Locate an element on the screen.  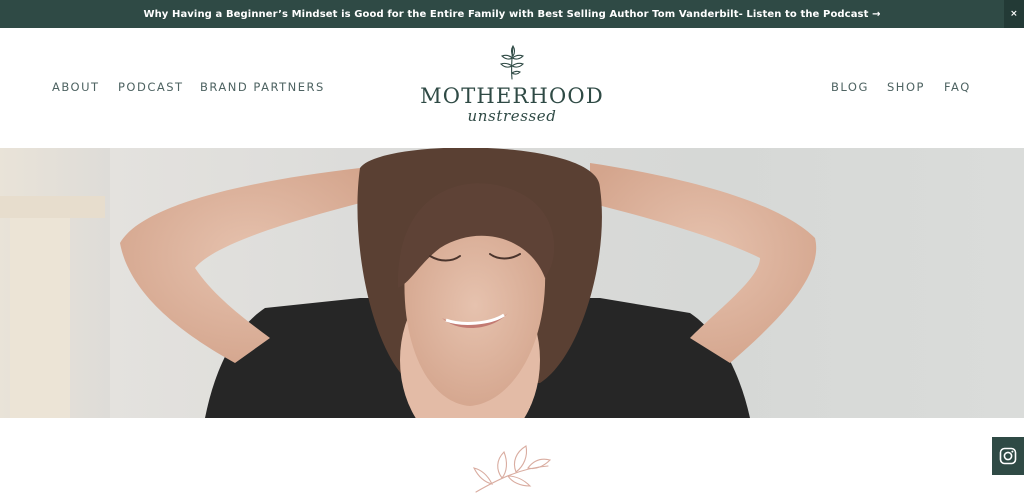
nav-item-shop: SHOP is located at coordinates (906, 87).